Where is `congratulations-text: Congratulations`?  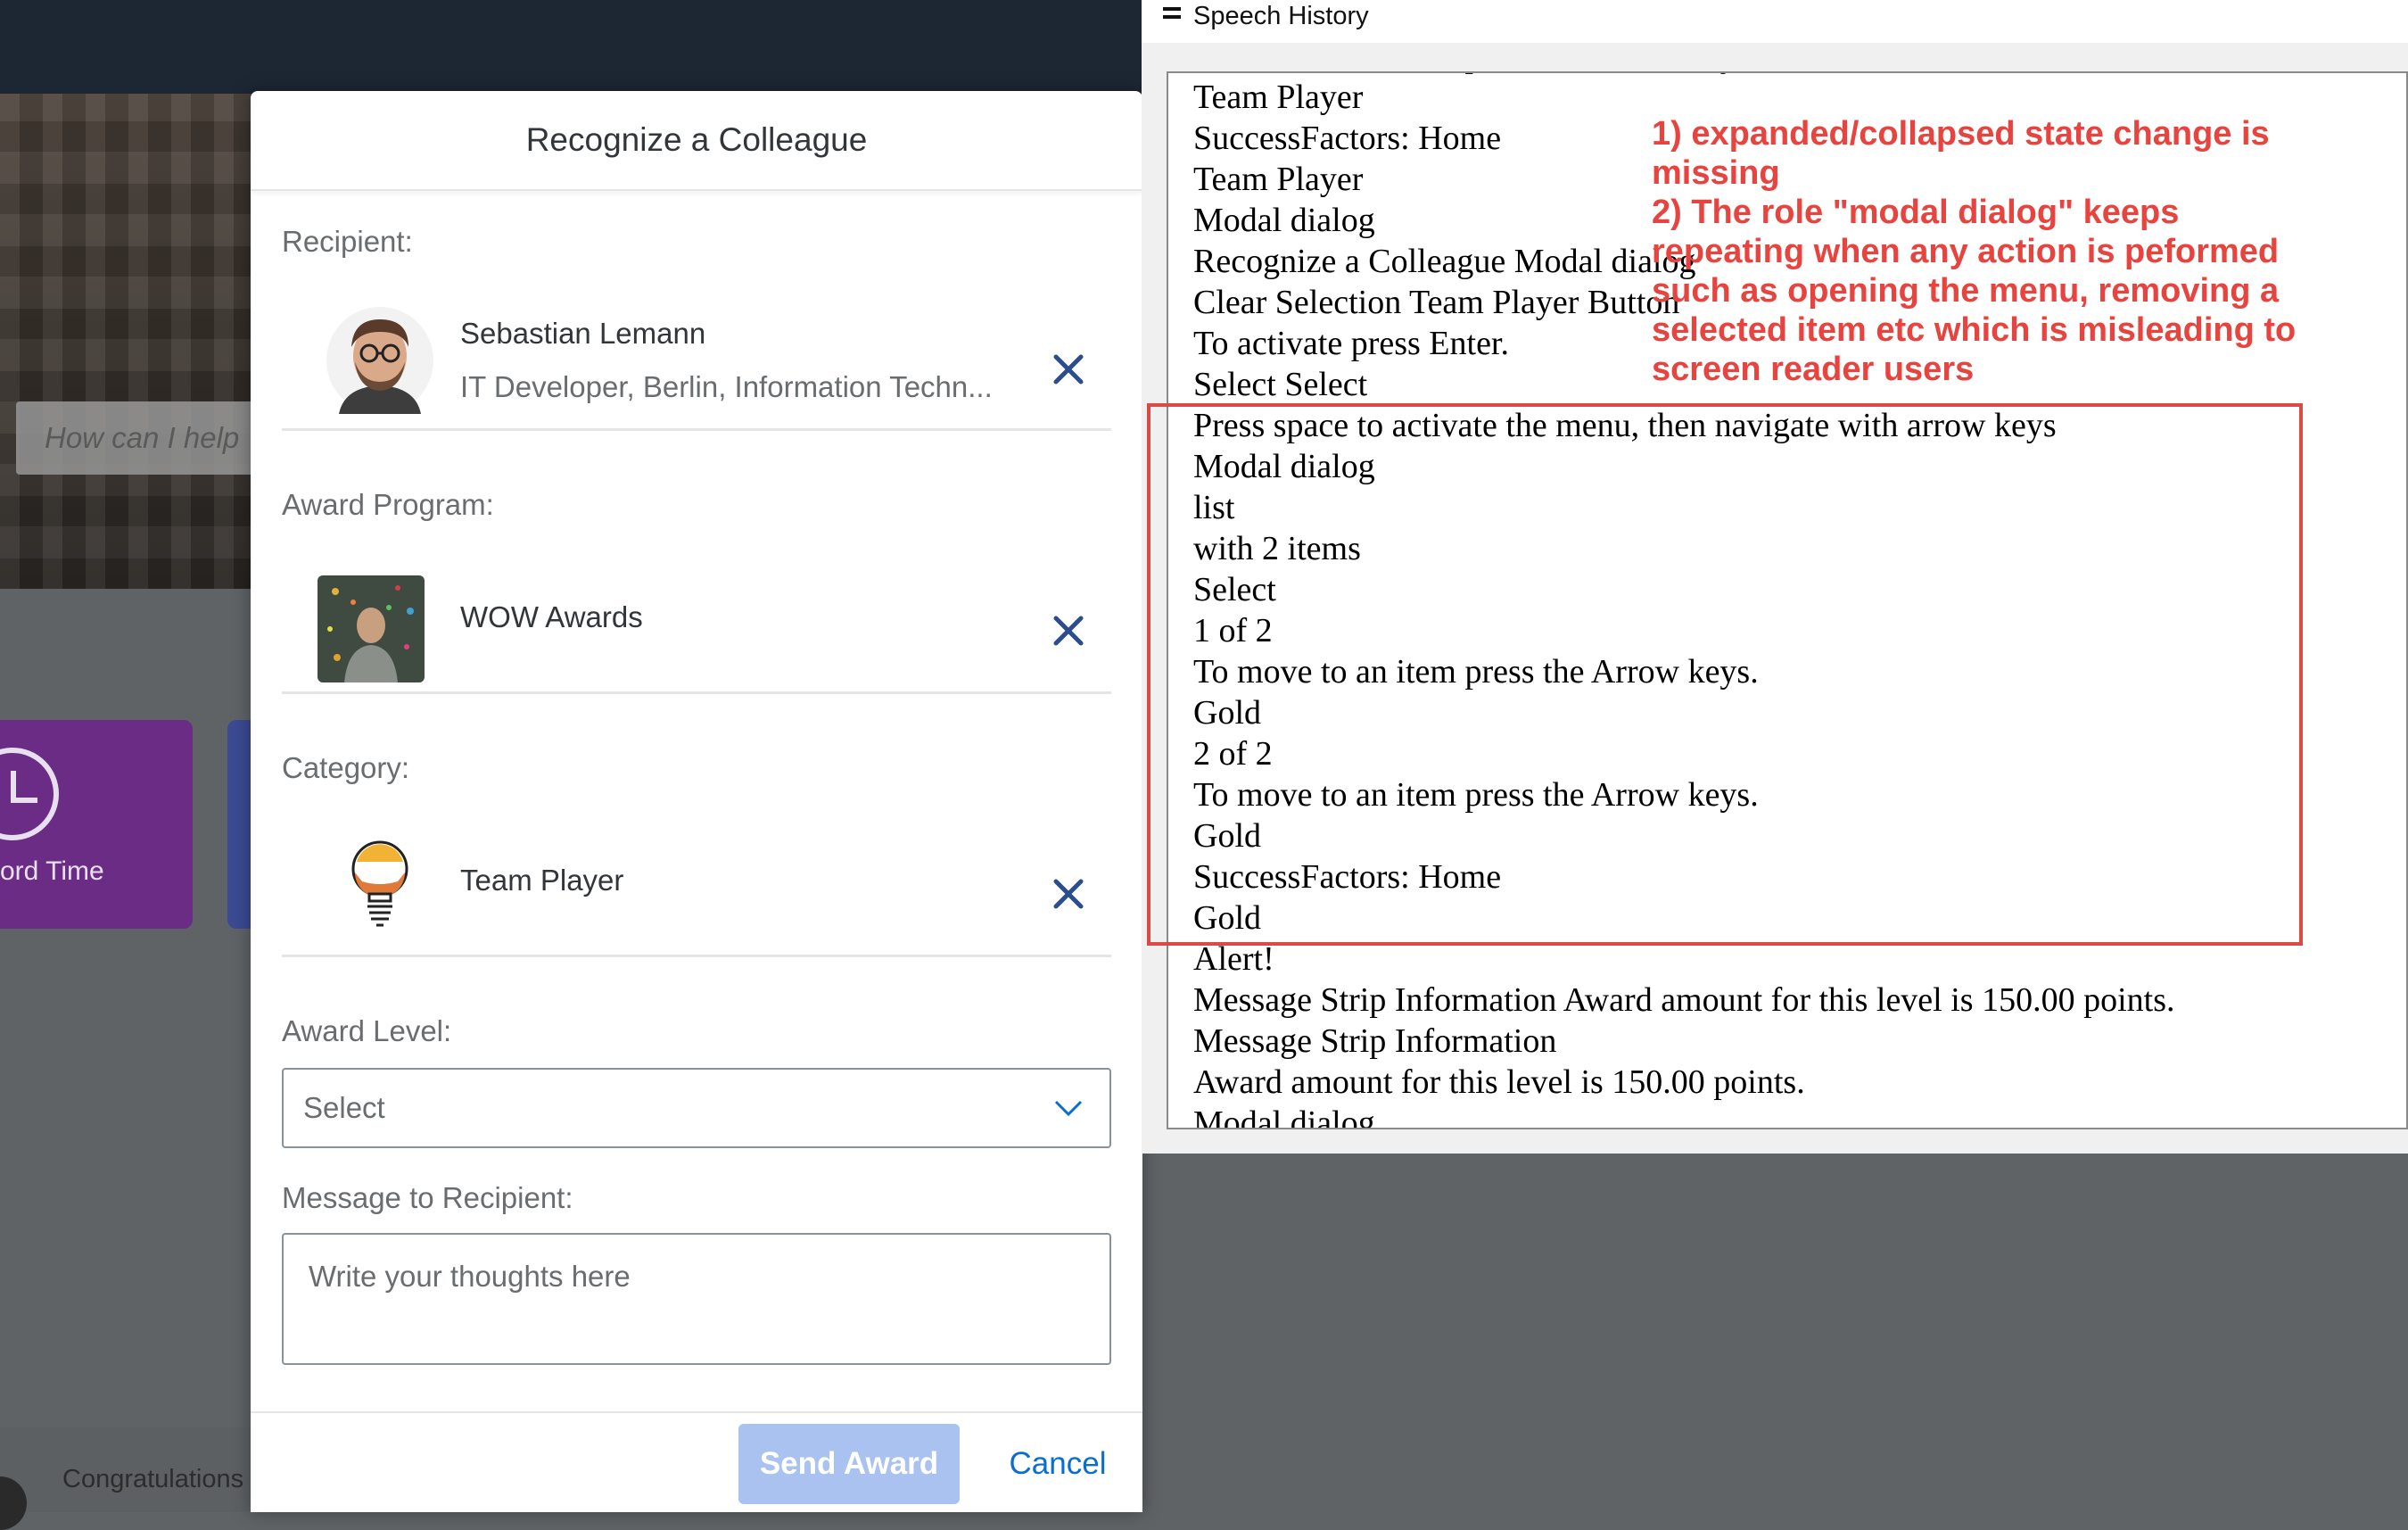 congratulations-text: Congratulations is located at coordinates (153, 1479).